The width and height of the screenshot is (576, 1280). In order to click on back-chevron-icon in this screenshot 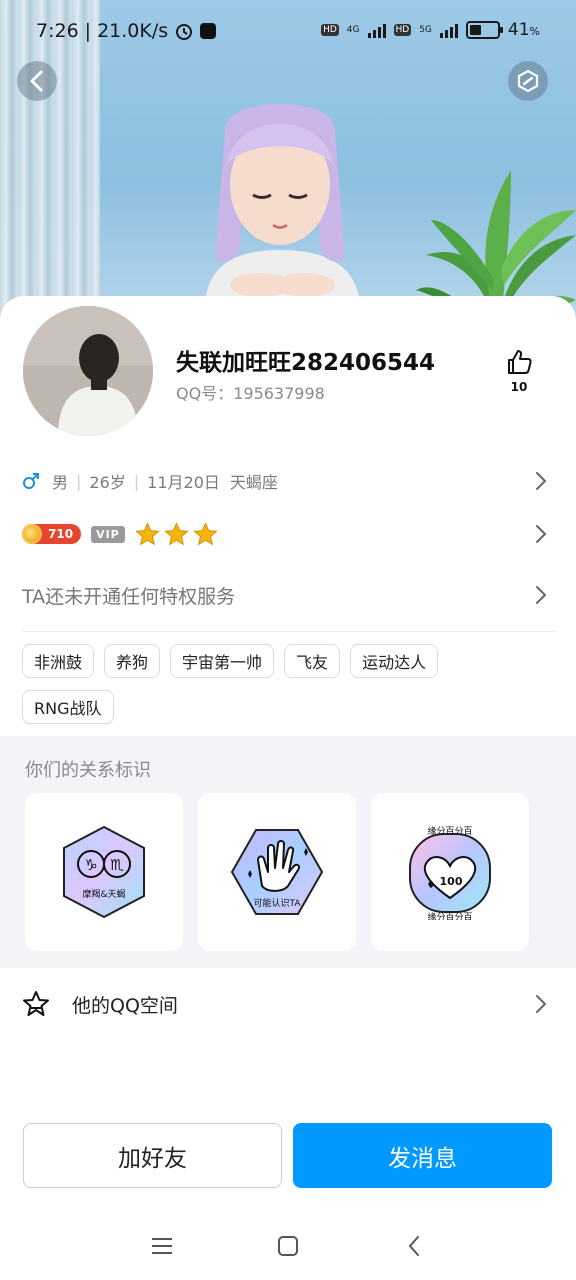, I will do `click(413, 1246)`.